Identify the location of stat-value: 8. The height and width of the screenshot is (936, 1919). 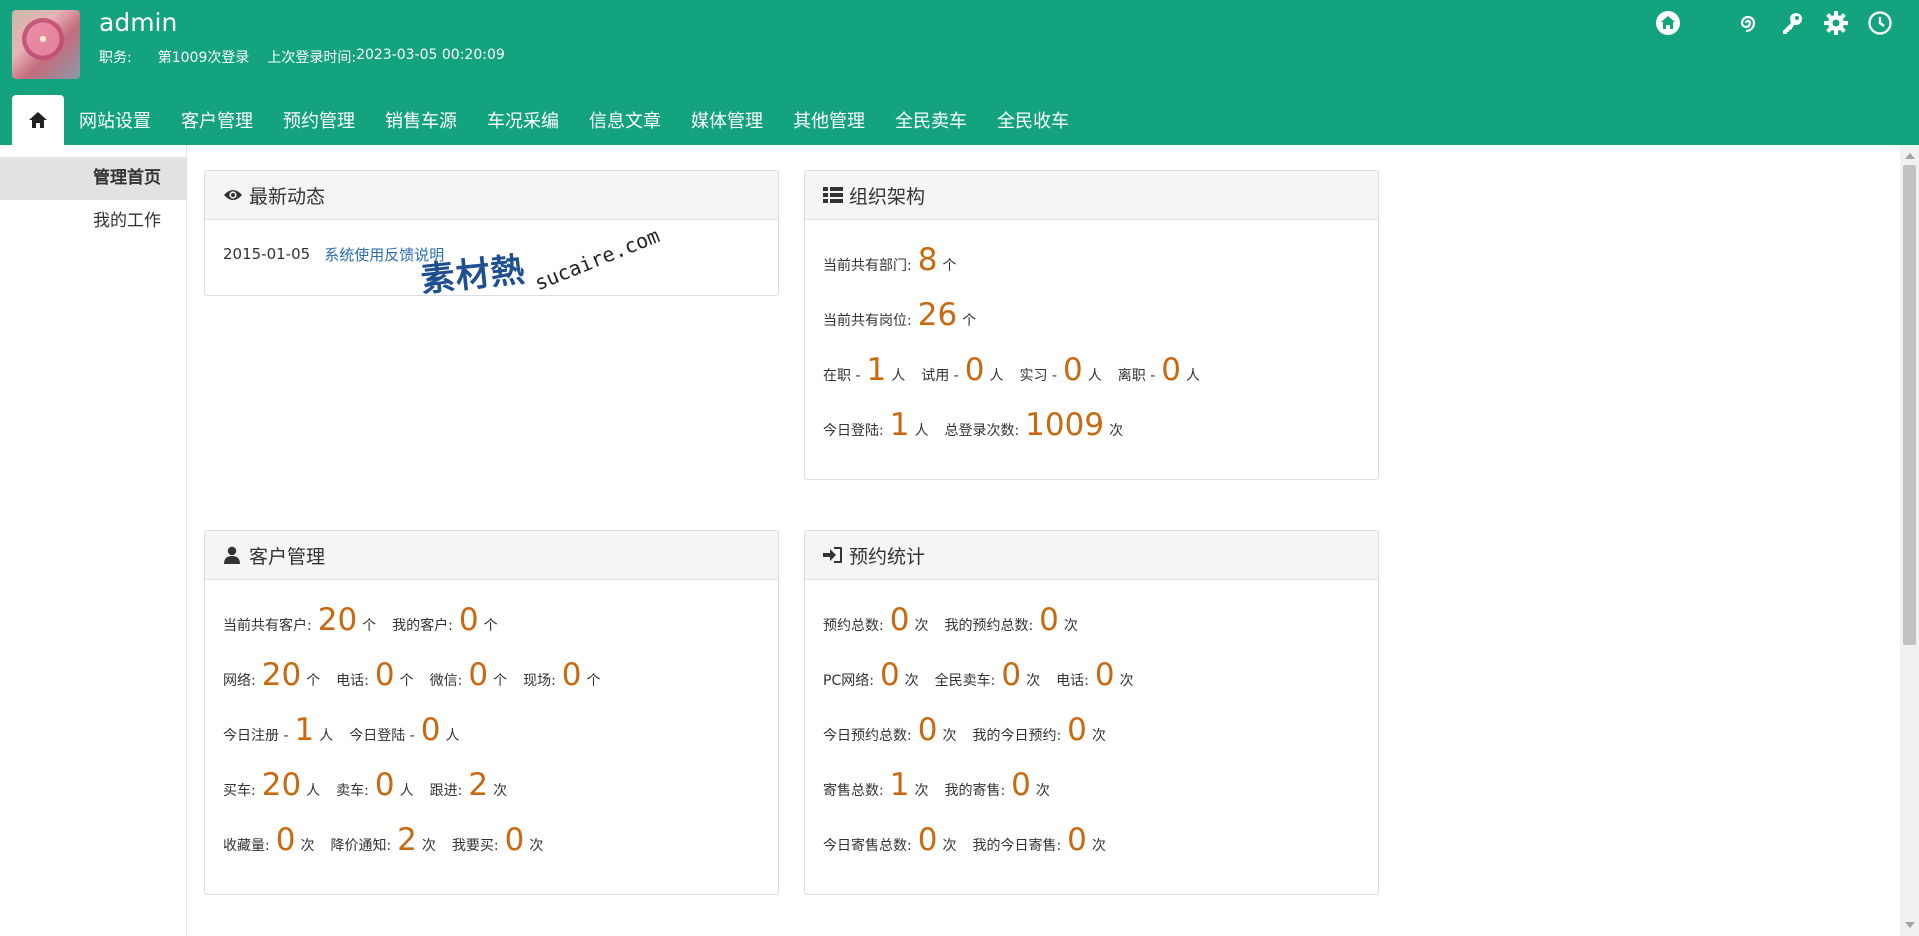
(927, 260).